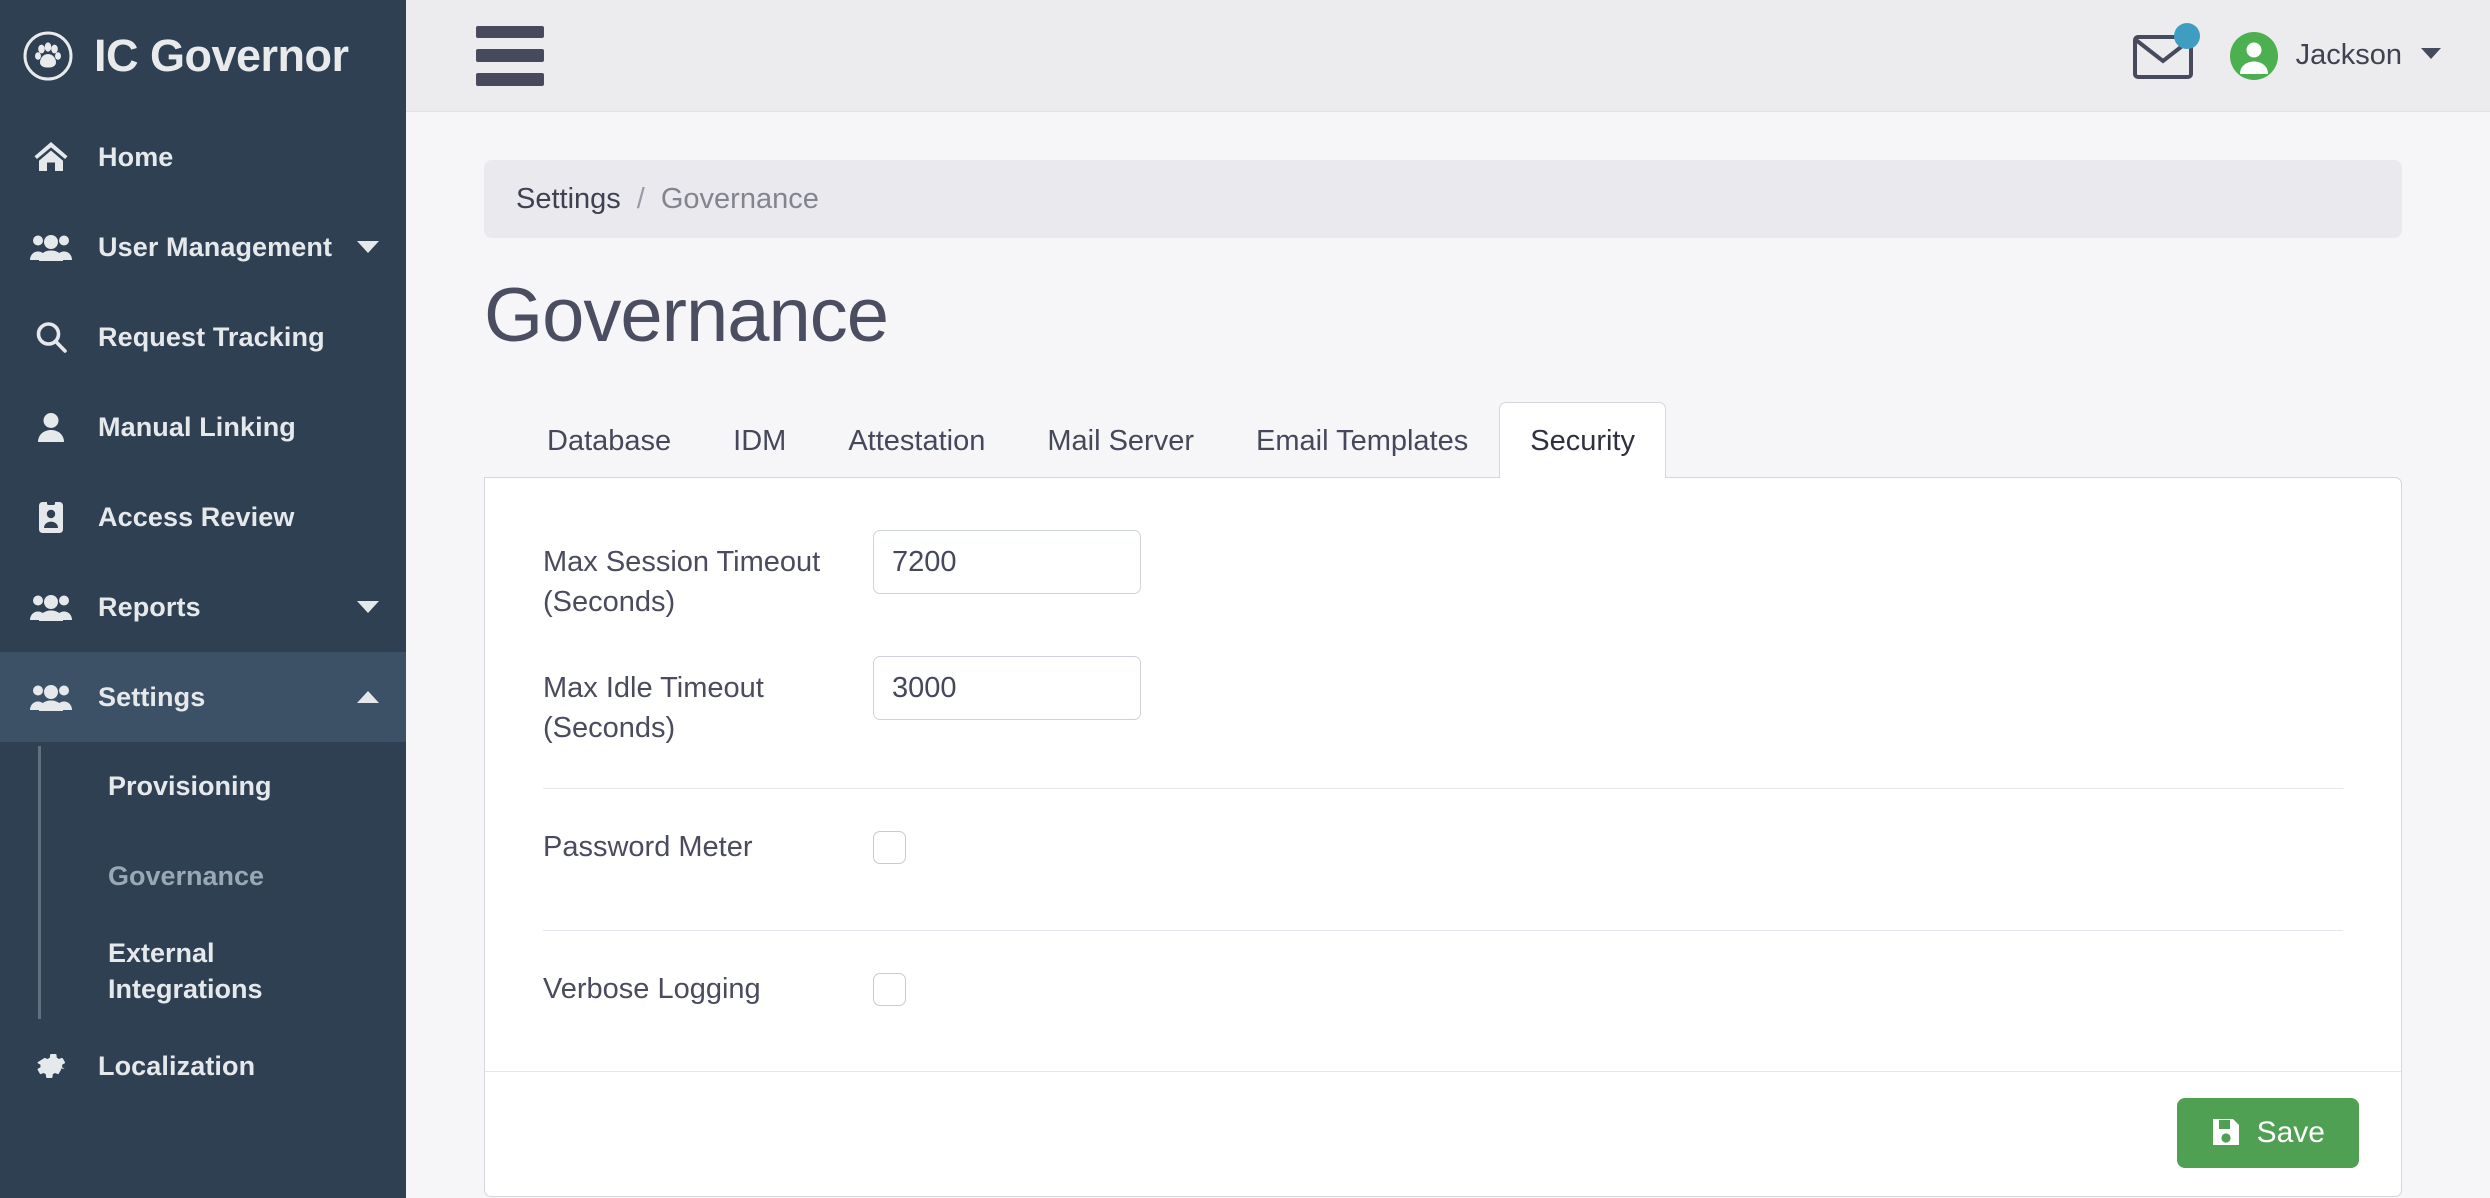 This screenshot has height=1198, width=2490. What do you see at coordinates (1448, 56) in the screenshot?
I see `topbar: Jackson` at bounding box center [1448, 56].